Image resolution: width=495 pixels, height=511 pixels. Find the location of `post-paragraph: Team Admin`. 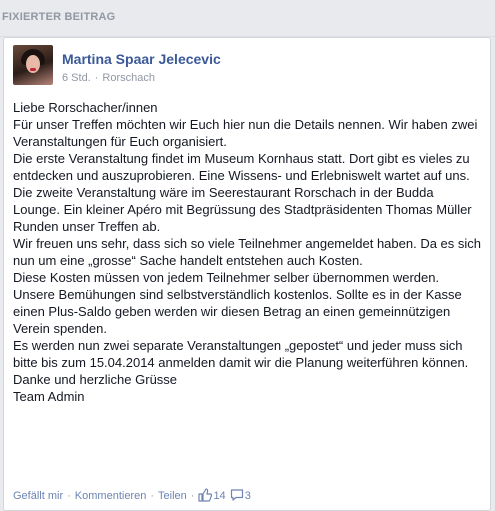

post-paragraph: Team Admin is located at coordinates (49, 396).